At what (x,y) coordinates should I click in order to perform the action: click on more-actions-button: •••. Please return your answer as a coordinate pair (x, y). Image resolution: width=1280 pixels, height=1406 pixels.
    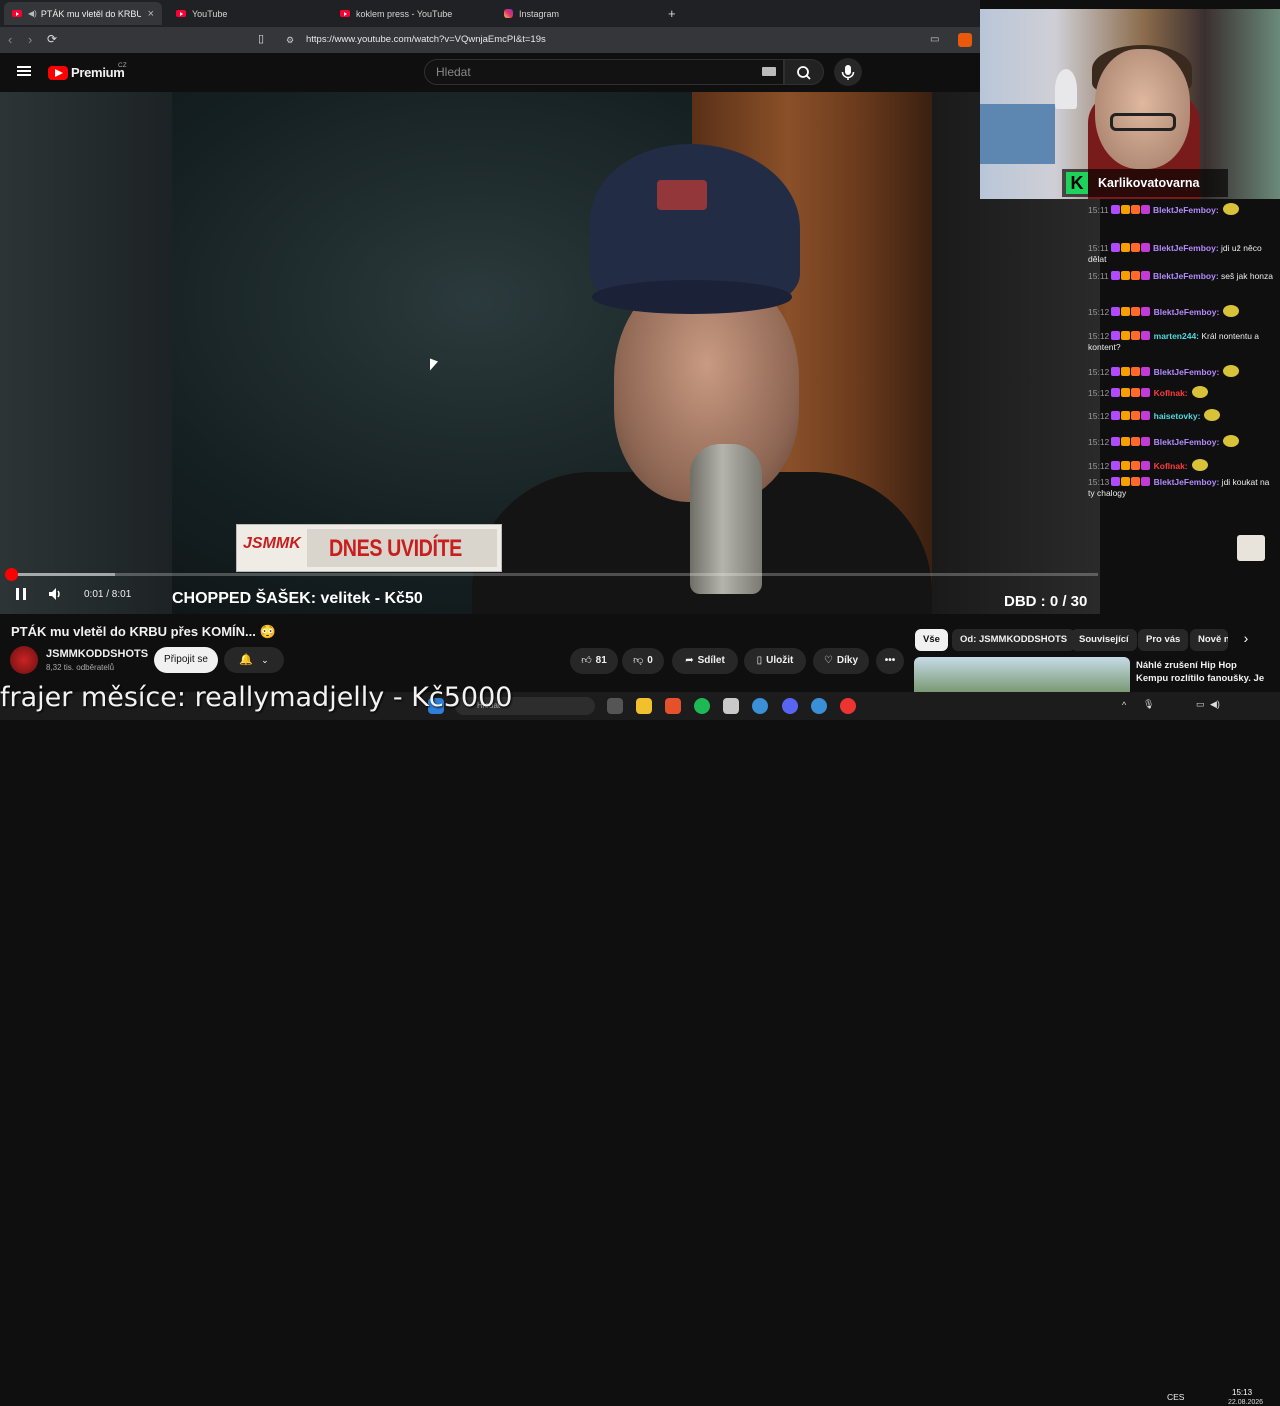
    Looking at the image, I should click on (890, 661).